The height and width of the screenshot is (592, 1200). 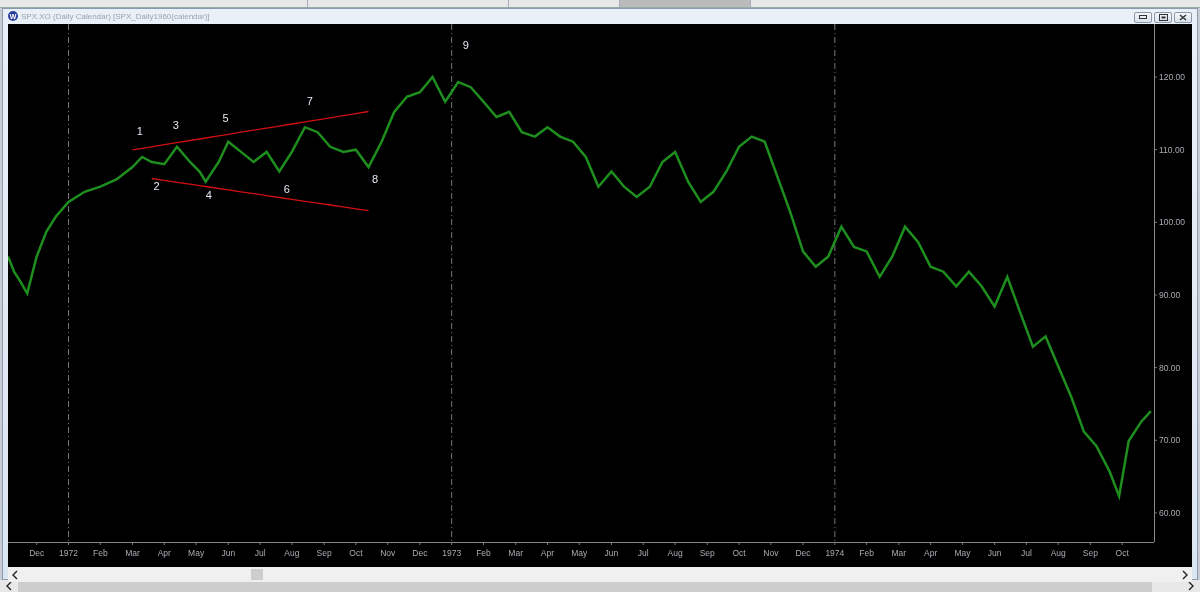 What do you see at coordinates (1172, 222) in the screenshot?
I see `axis-label: 100.00` at bounding box center [1172, 222].